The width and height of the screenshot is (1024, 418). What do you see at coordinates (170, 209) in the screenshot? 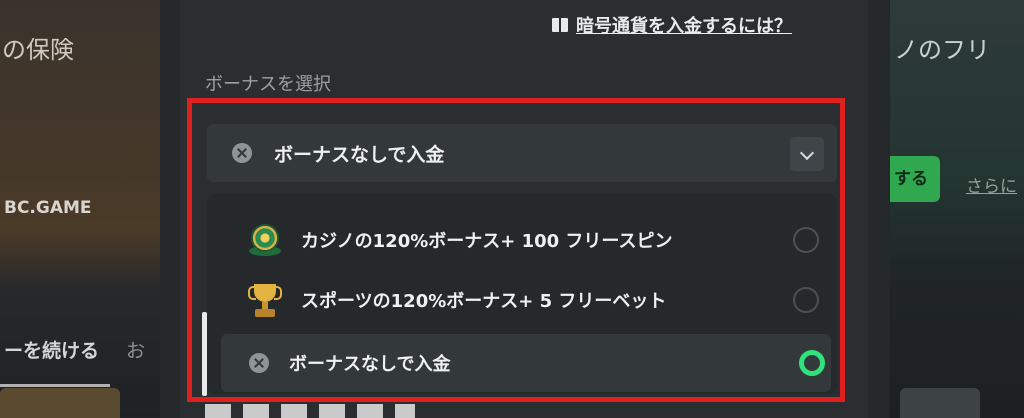
I see `modal-edge-left` at bounding box center [170, 209].